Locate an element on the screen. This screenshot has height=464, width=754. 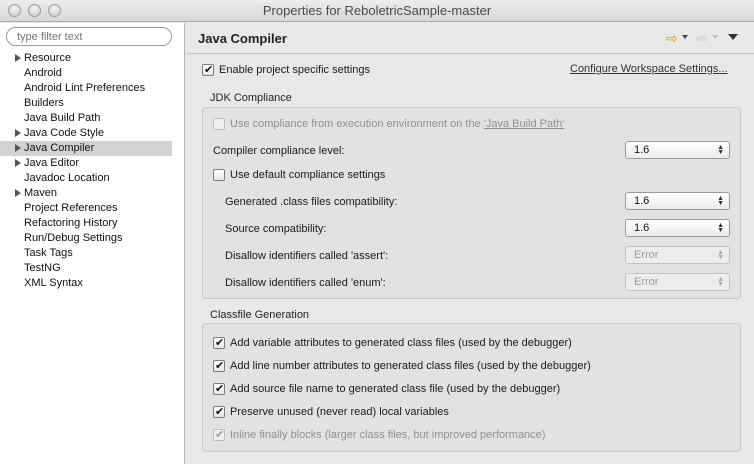
disallow-enum-label: Disallow identifiers called 'enum': is located at coordinates (305, 283).